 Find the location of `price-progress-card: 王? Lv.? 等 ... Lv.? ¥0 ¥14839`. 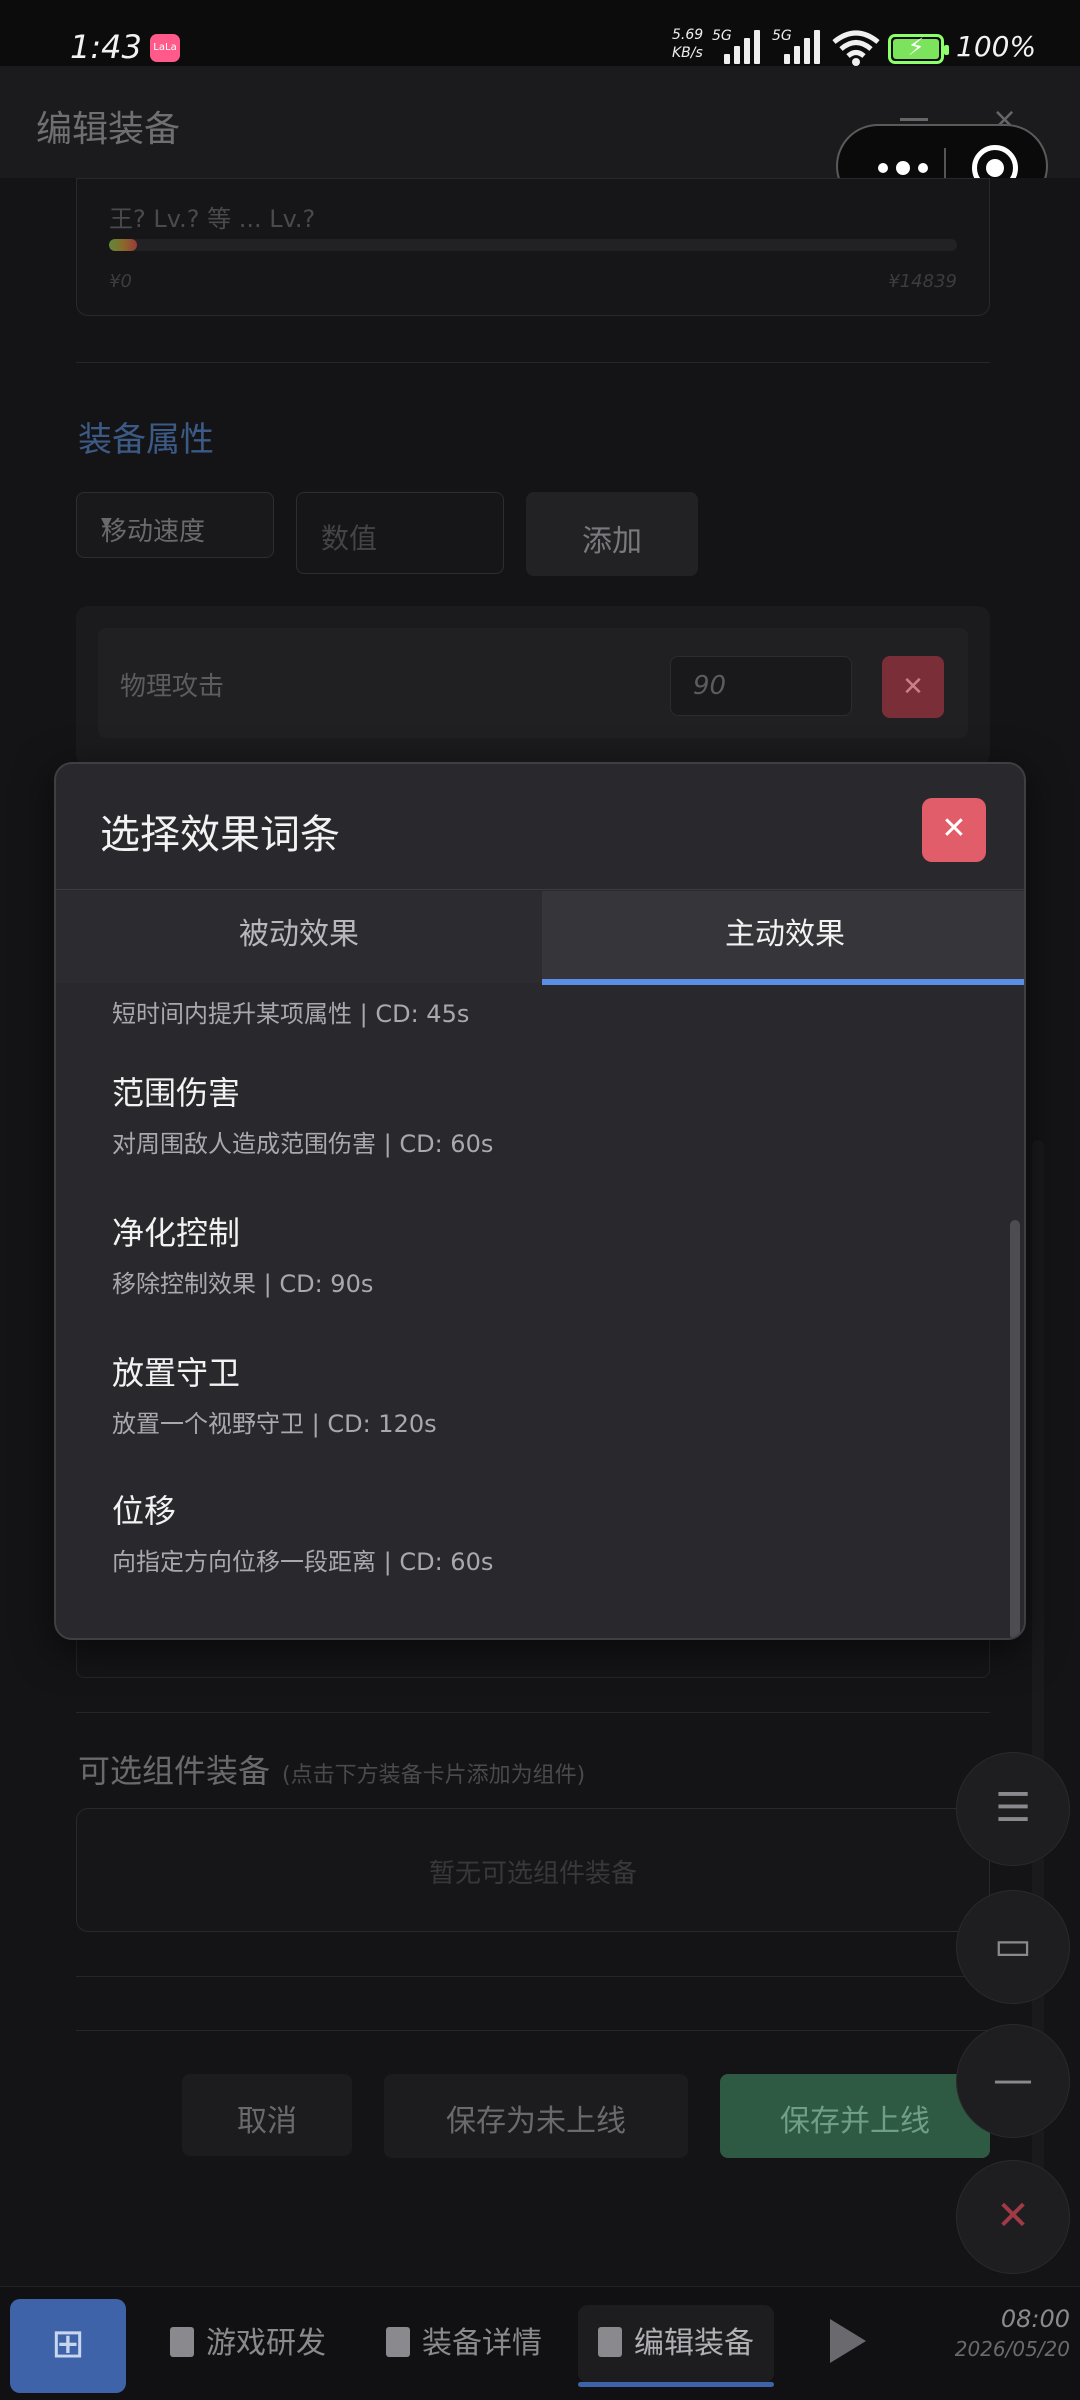

price-progress-card: 王? Lv.? 等 ... Lv.? ¥0 ¥14839 is located at coordinates (533, 247).